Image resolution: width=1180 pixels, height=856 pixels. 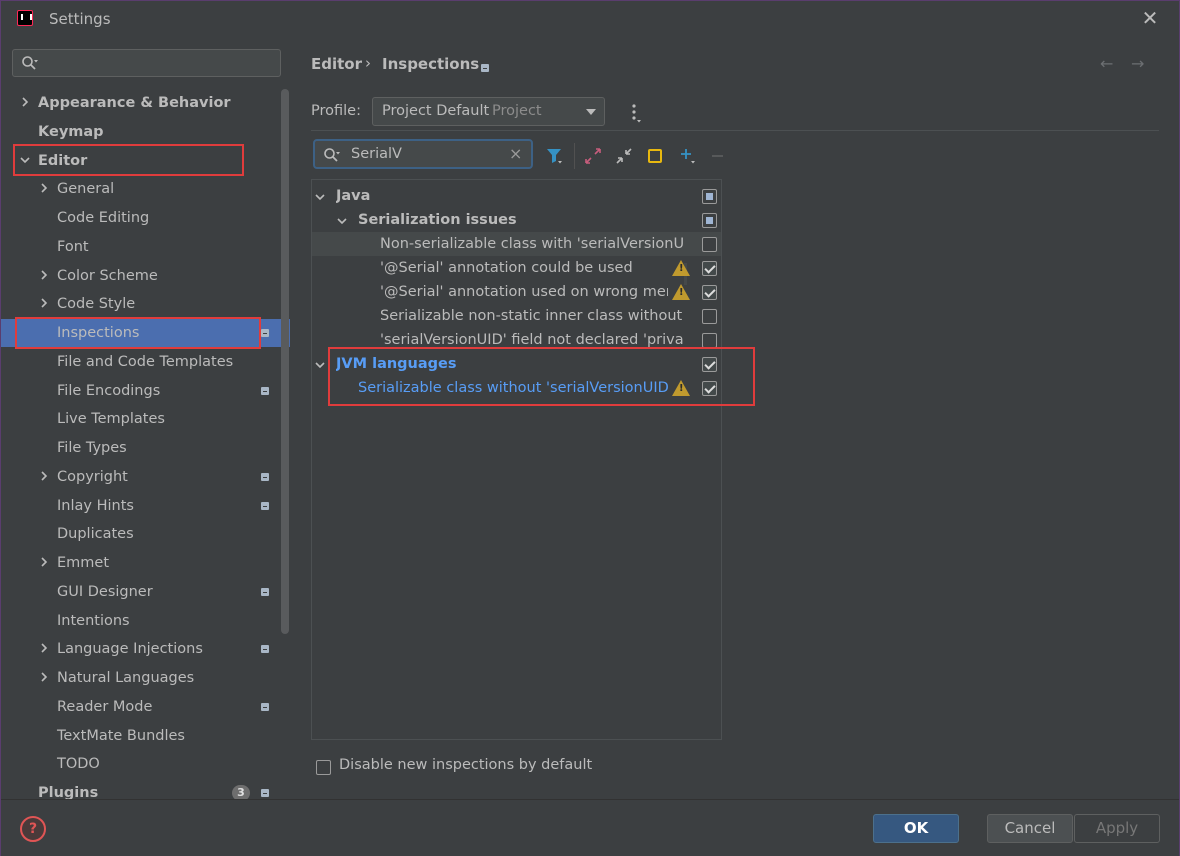 What do you see at coordinates (916, 828) in the screenshot?
I see `ok-button: OK` at bounding box center [916, 828].